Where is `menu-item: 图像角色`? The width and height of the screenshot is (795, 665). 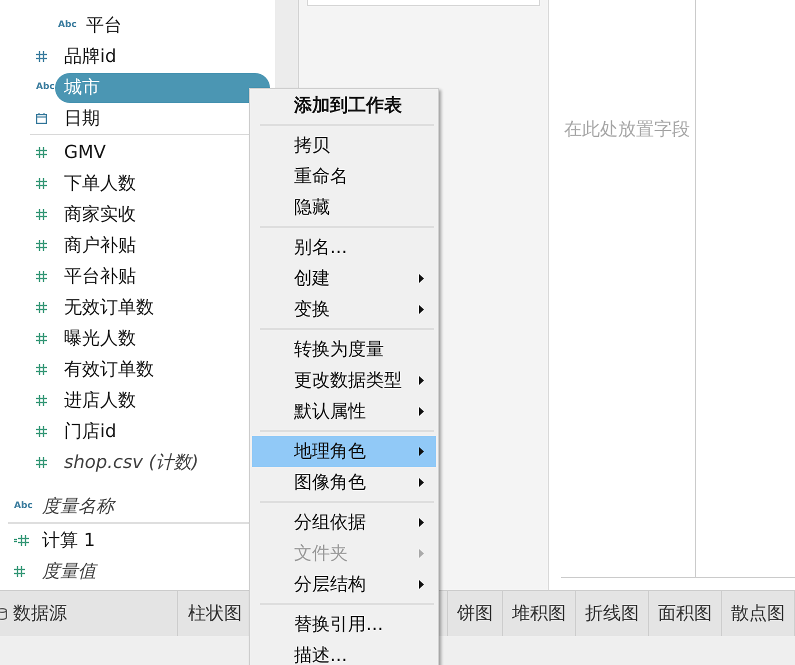
menu-item: 图像角色 is located at coordinates (344, 482).